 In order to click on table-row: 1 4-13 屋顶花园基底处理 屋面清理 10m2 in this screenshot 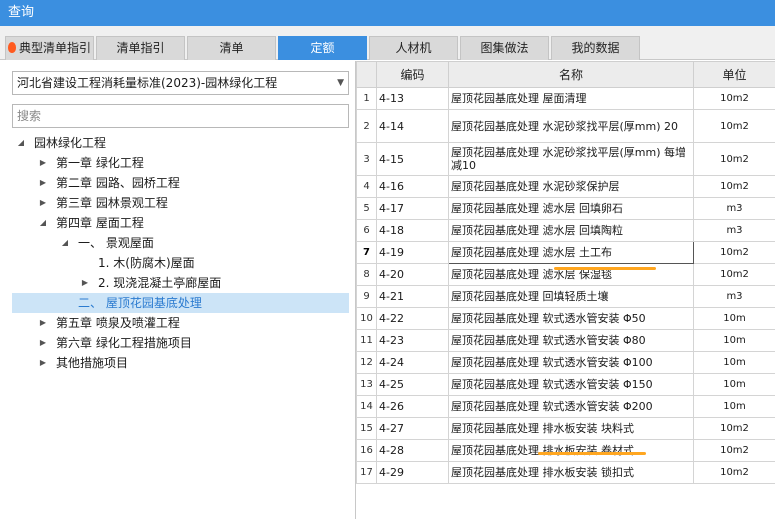, I will do `click(565, 98)`.